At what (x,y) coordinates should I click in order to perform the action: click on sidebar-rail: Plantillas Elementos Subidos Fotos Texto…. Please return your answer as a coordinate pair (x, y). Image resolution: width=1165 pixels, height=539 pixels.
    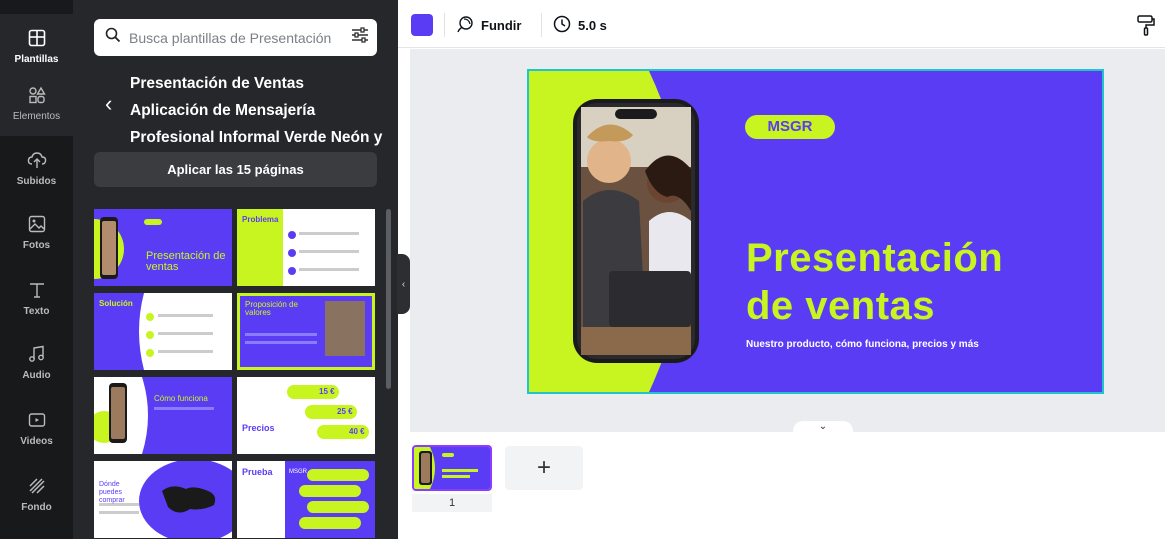
    Looking at the image, I should click on (36, 269).